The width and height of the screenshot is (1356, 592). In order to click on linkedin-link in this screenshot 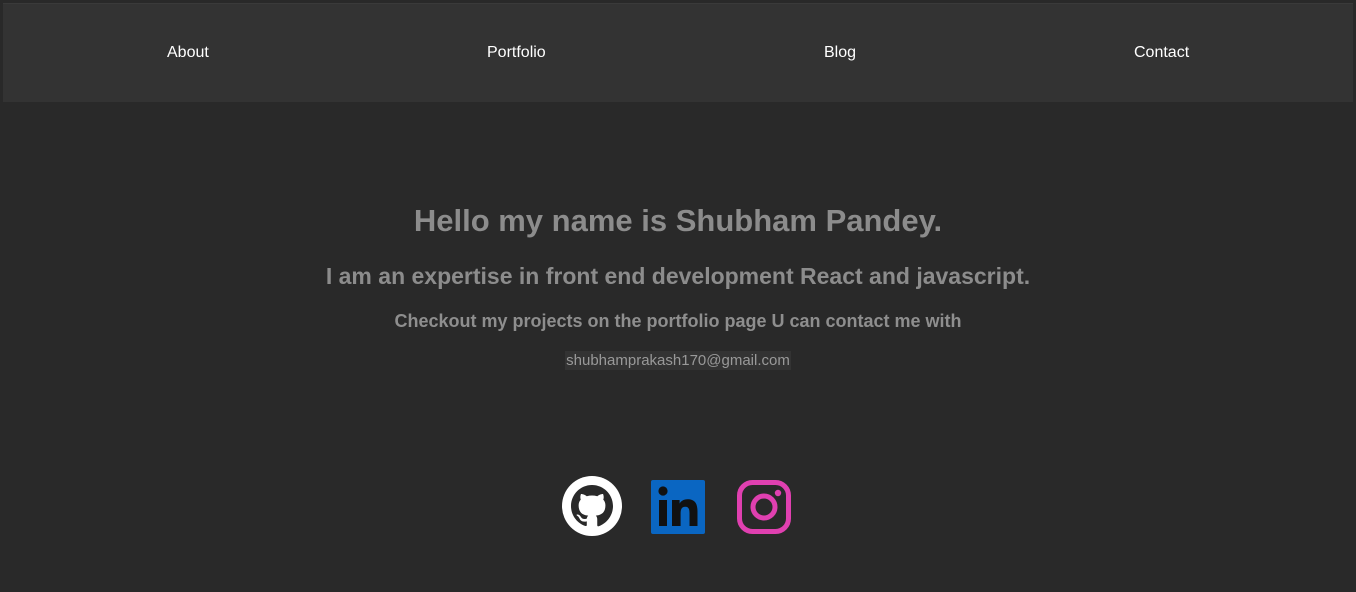, I will do `click(678, 509)`.